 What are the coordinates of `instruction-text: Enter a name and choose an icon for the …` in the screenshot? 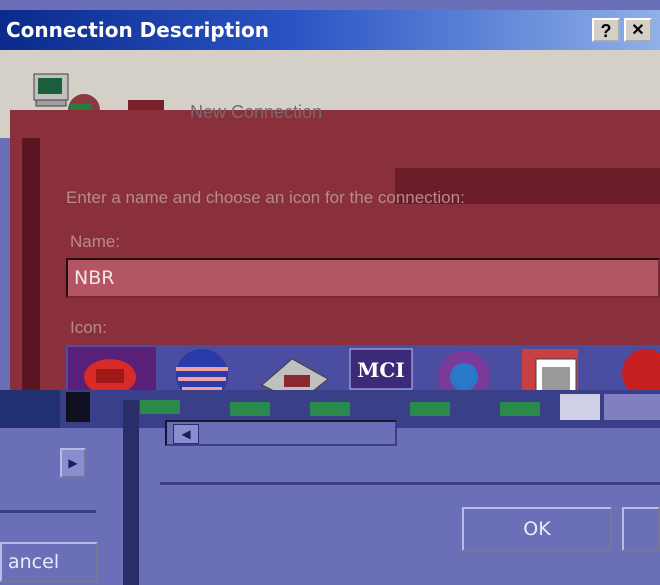 It's located at (265, 197).